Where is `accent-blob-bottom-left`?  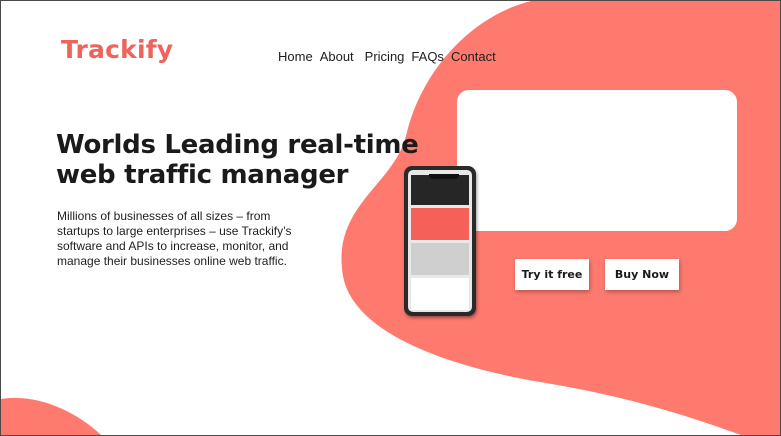
accent-blob-bottom-left is located at coordinates (51, 416).